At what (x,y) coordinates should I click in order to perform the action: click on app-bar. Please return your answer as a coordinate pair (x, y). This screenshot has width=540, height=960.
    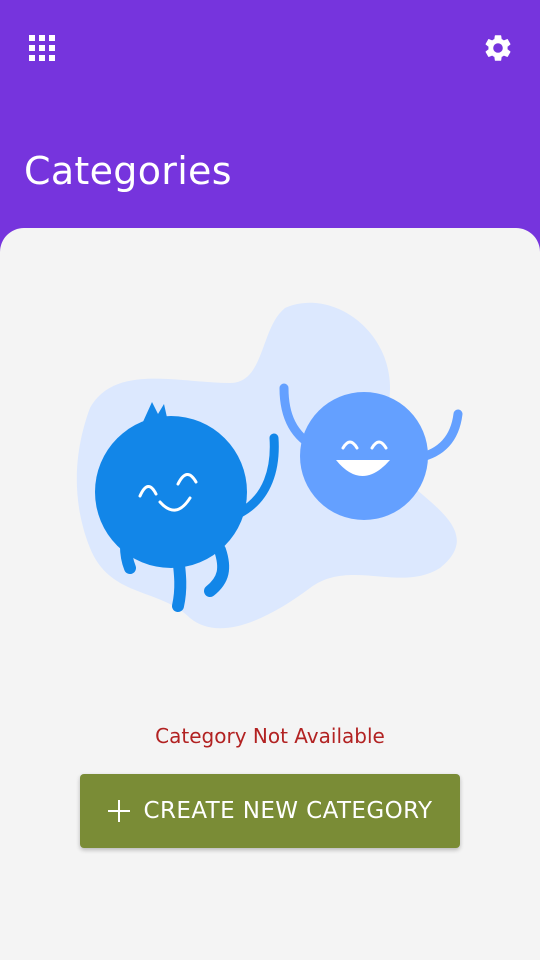
    Looking at the image, I should click on (270, 48).